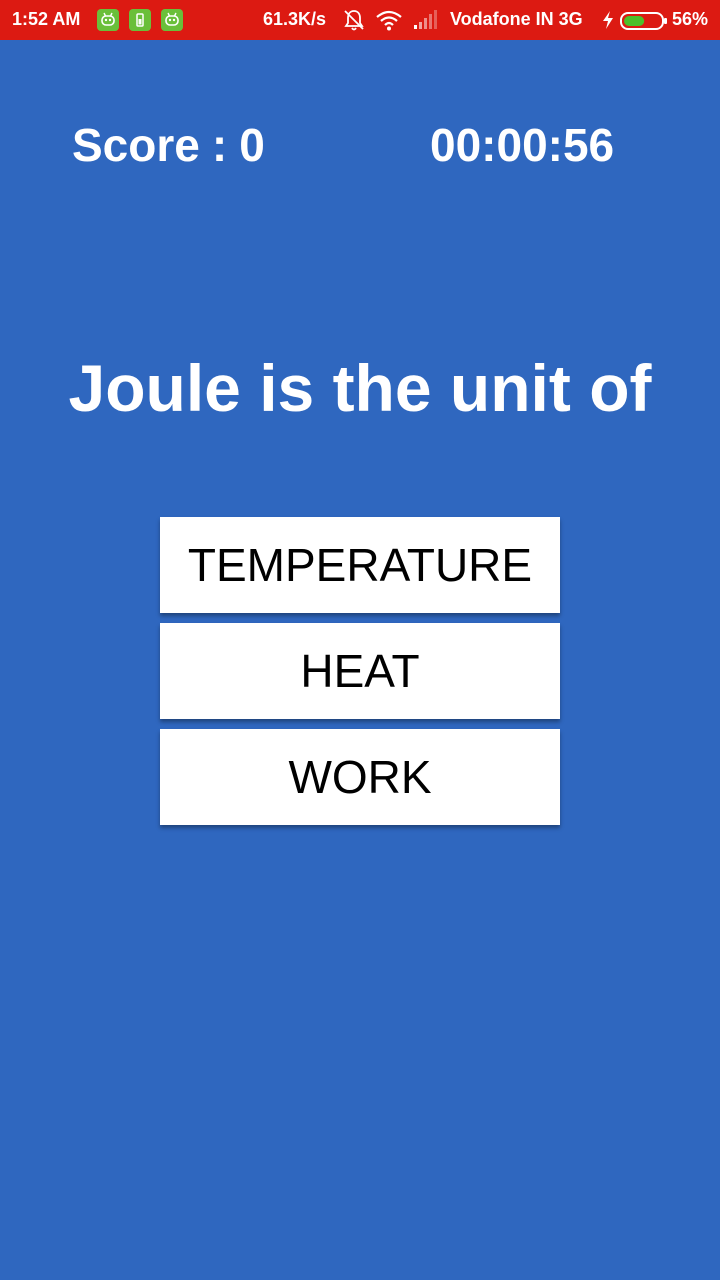 This screenshot has width=720, height=1280. I want to click on carrier-name: Vodafone IN 3G, so click(516, 19).